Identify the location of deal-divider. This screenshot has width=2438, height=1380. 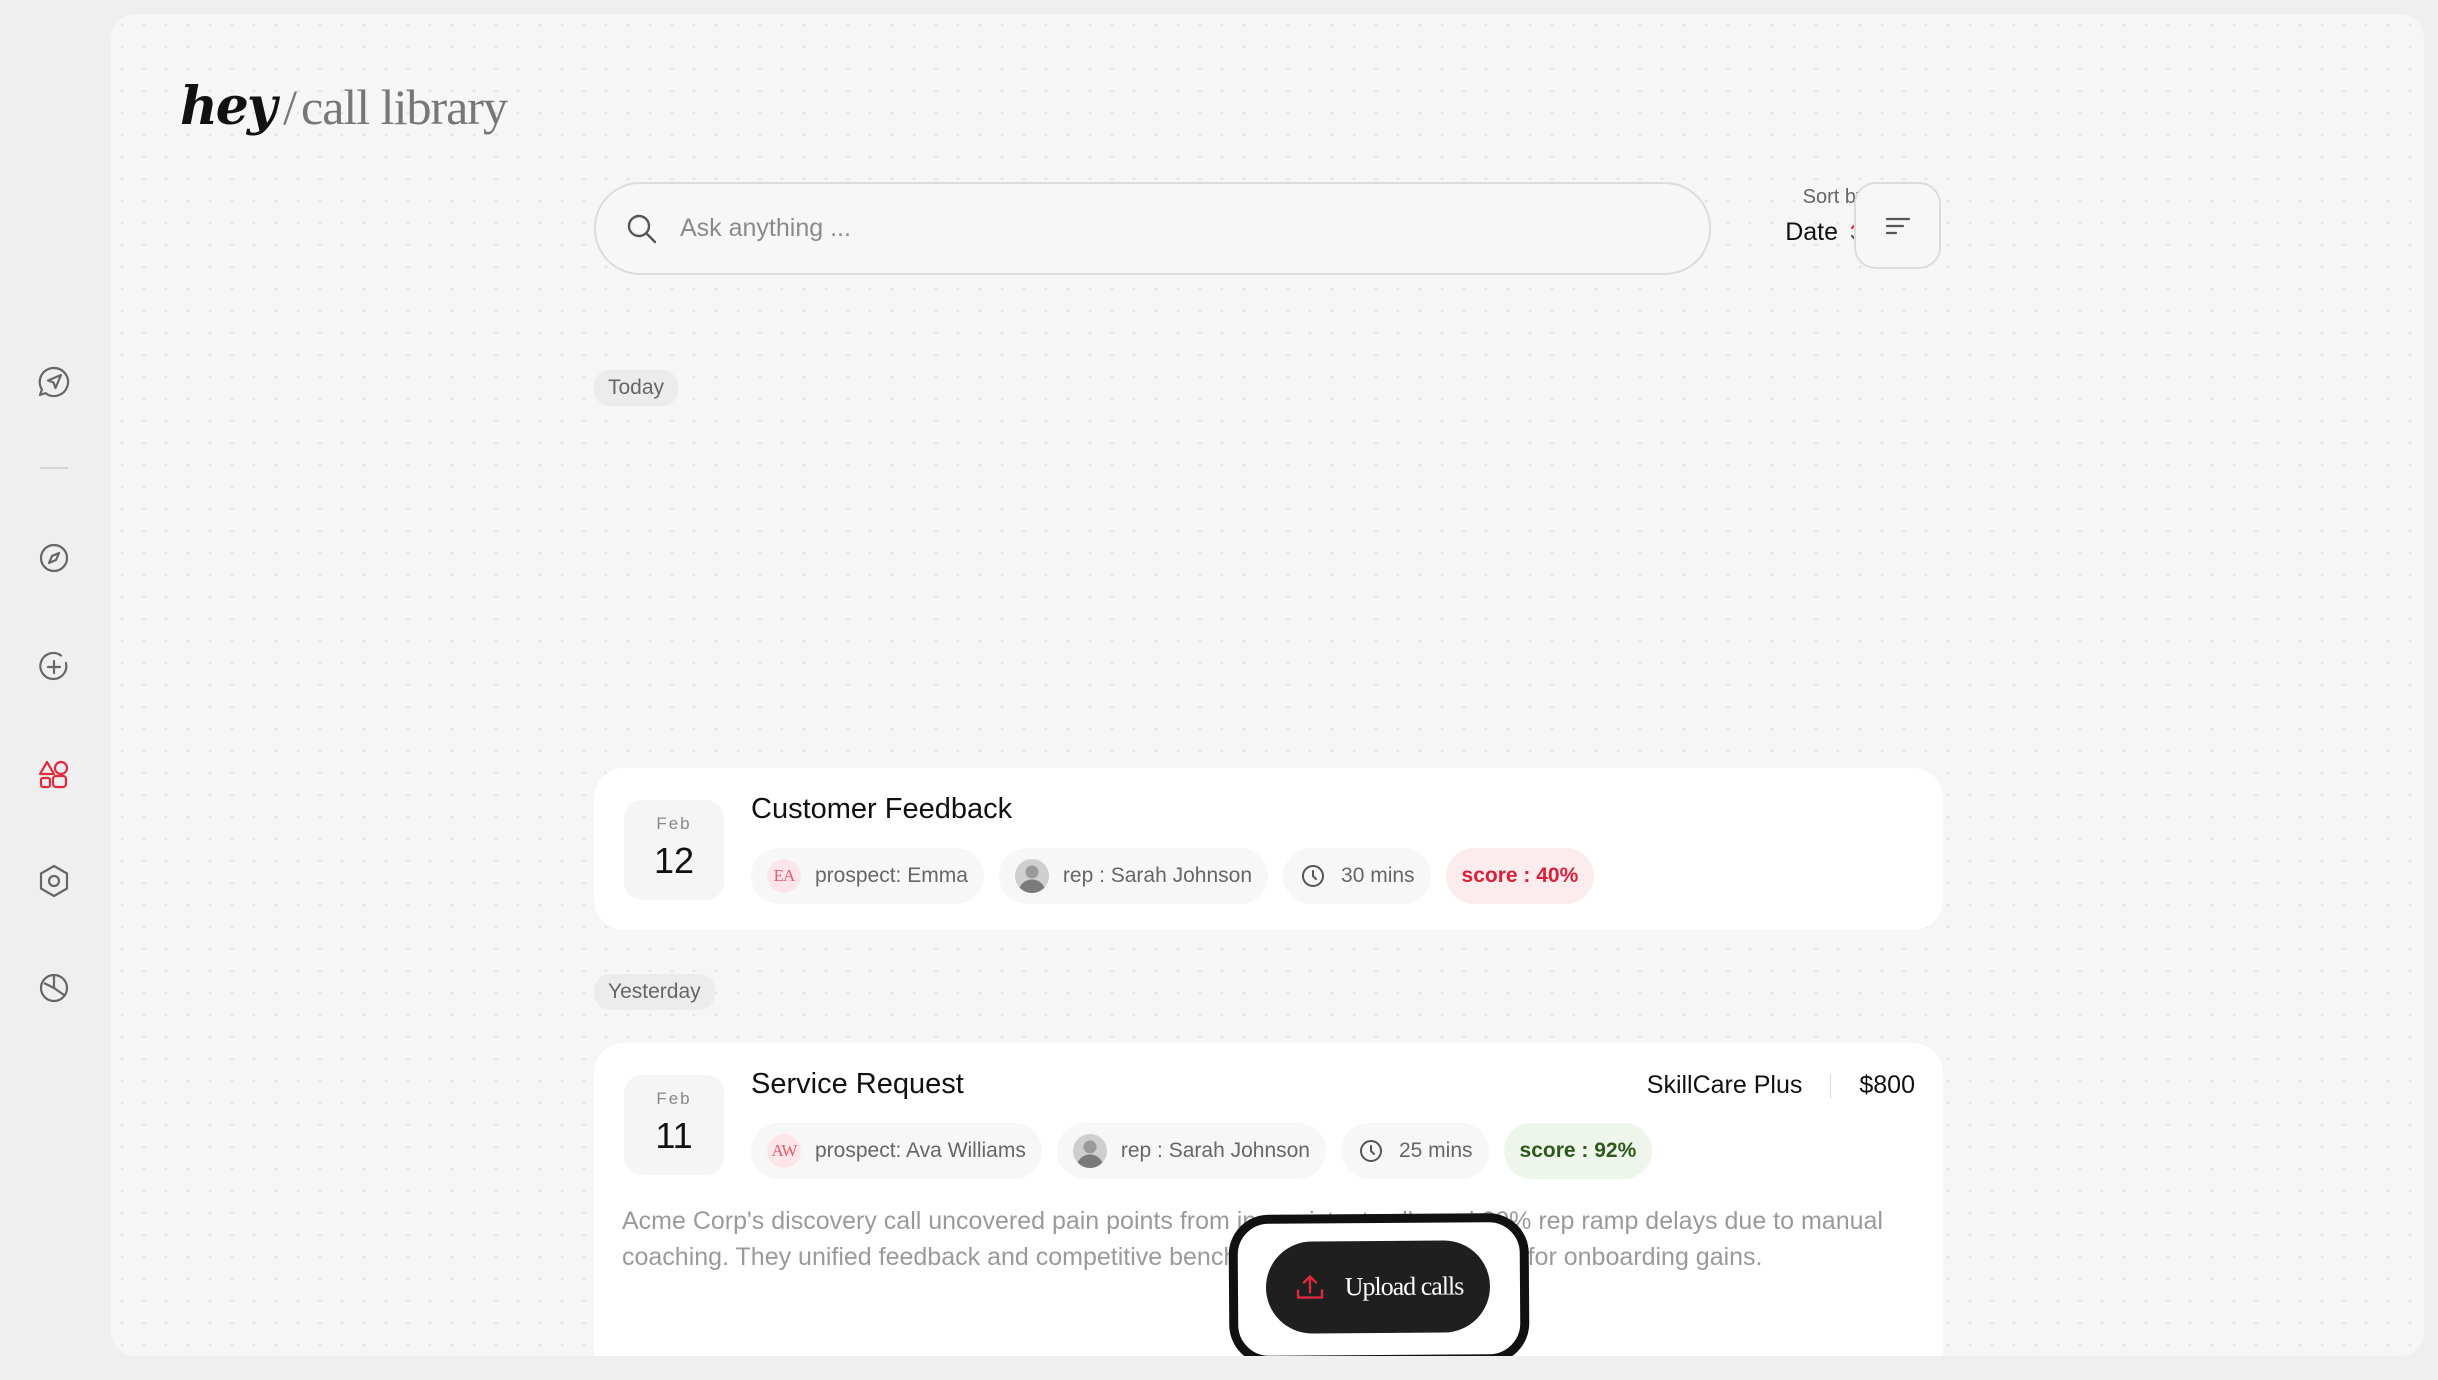
(1831, 1085).